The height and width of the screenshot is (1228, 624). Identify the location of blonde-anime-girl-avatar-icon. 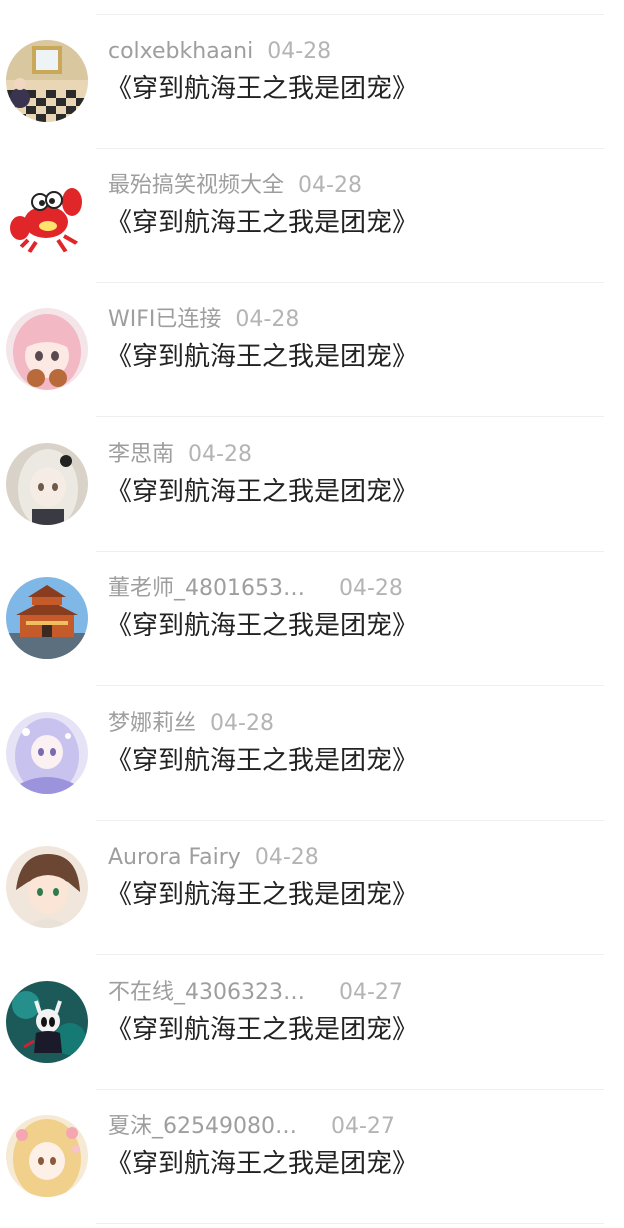
(47, 1156).